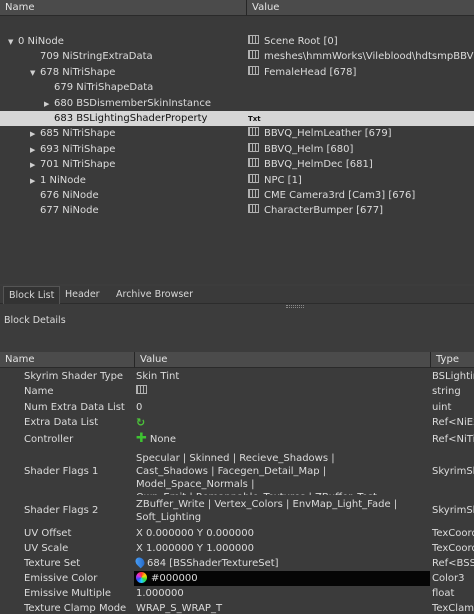 This screenshot has width=474, height=614. I want to click on tree-node-name: 709 NiStringExtraData, so click(96, 57).